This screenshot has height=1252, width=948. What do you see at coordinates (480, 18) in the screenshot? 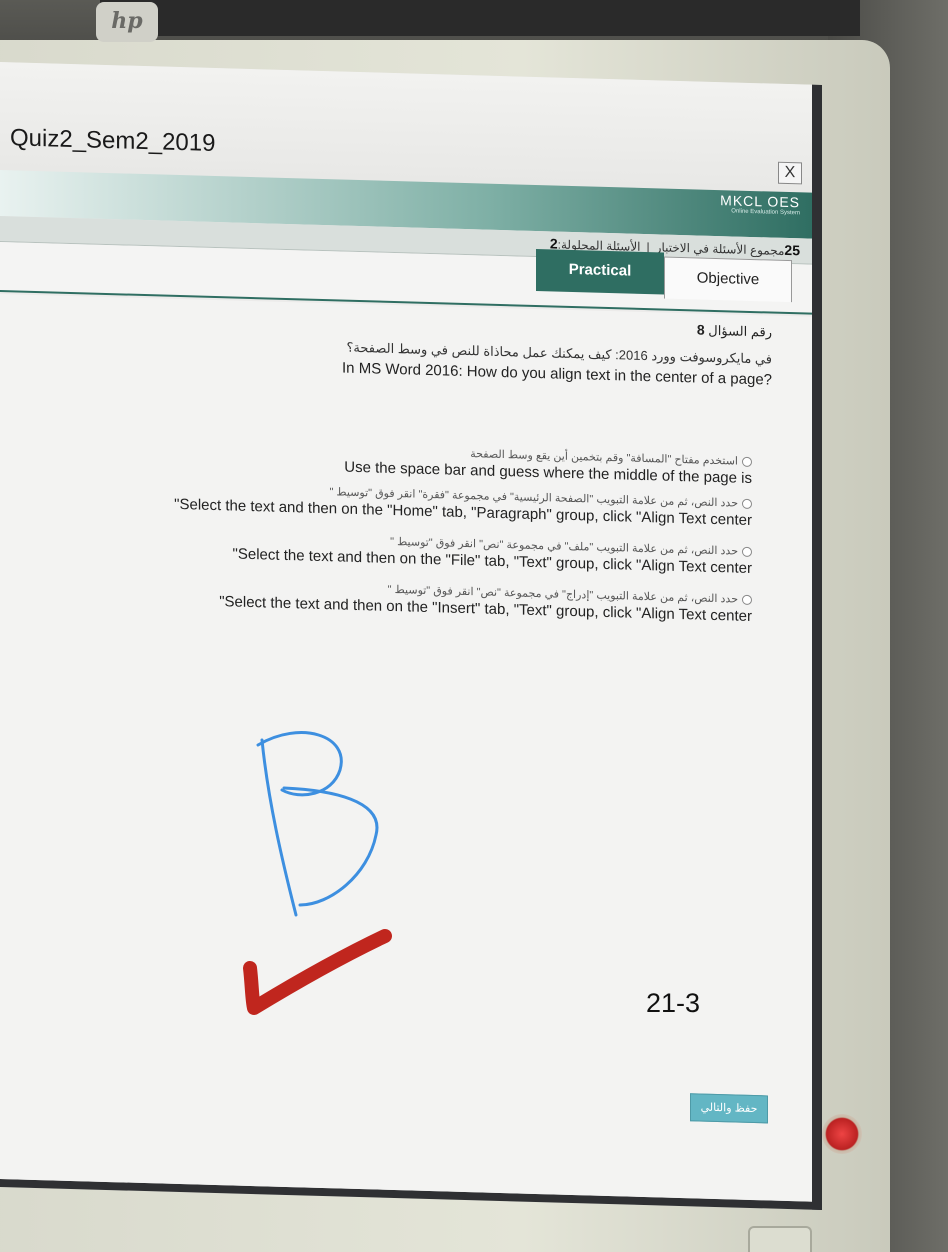
I see `monitor-top-strip` at bounding box center [480, 18].